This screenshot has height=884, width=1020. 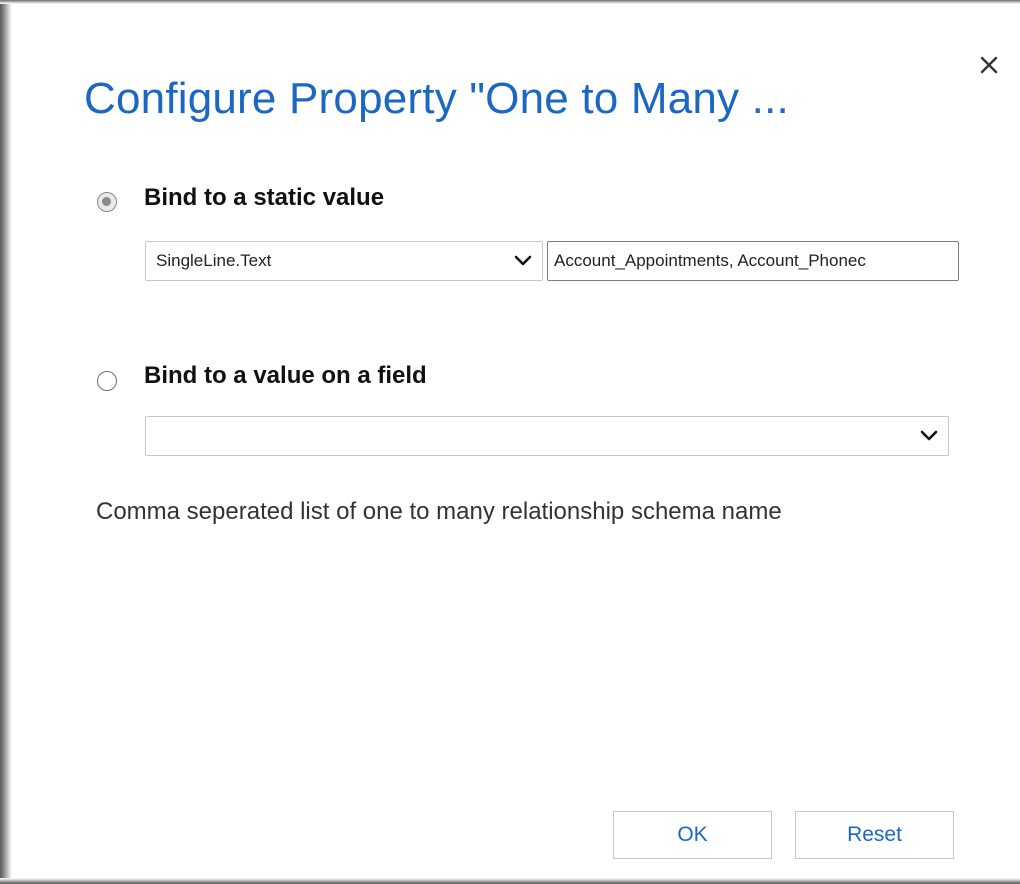 What do you see at coordinates (874, 835) in the screenshot?
I see `reset-button: Reset` at bounding box center [874, 835].